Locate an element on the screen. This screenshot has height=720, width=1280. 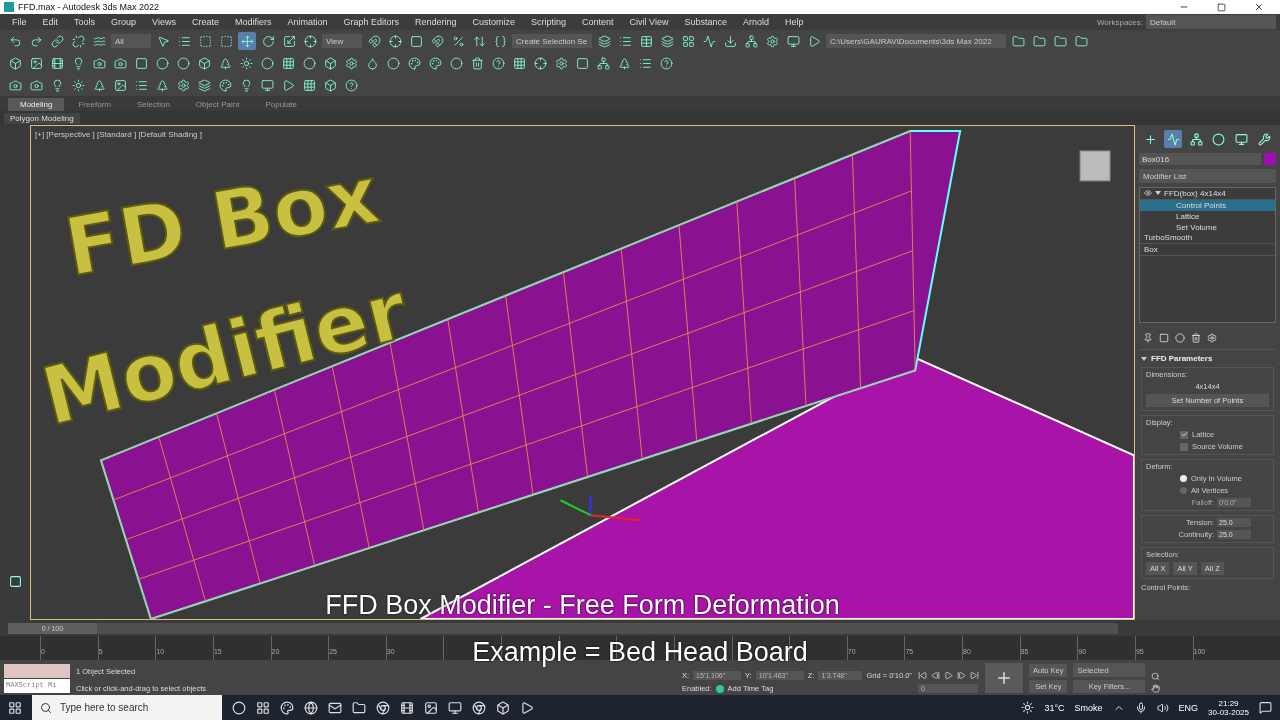
checkbox is located at coordinates (1184, 434).